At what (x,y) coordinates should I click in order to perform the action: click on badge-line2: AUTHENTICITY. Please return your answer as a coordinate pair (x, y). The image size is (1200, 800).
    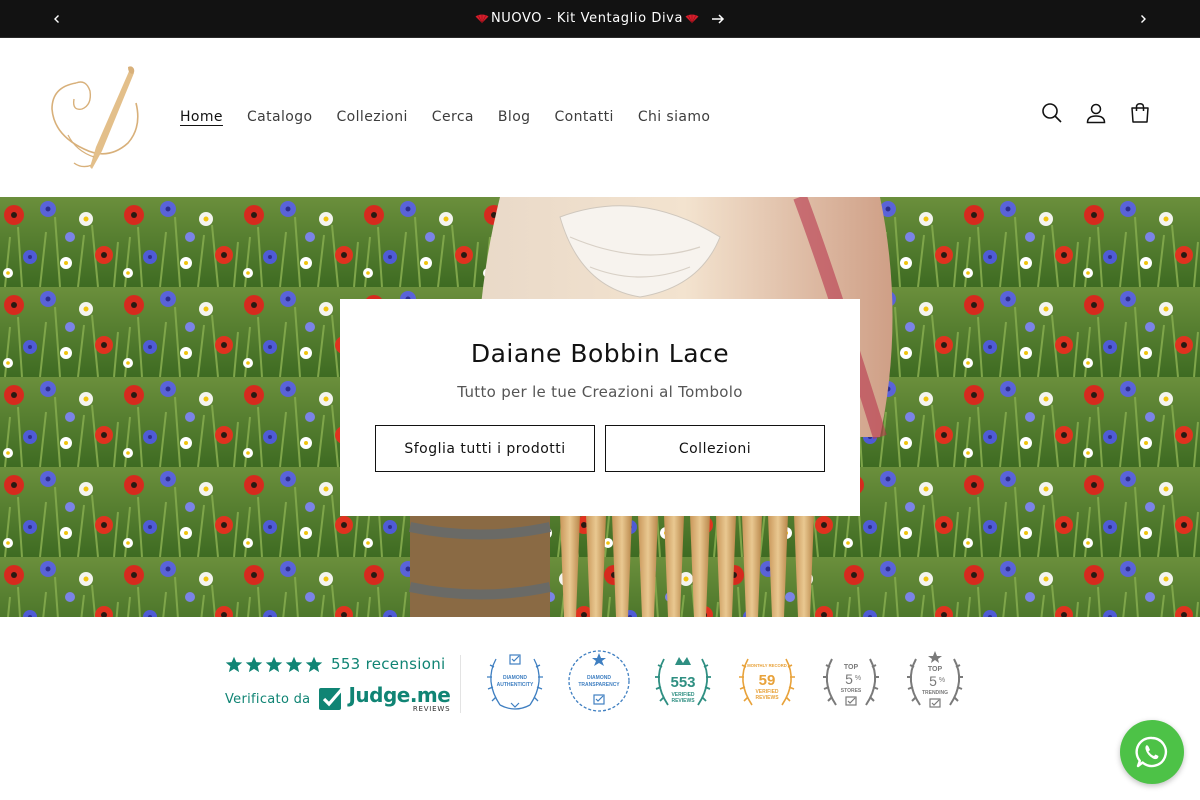
    Looking at the image, I should click on (515, 685).